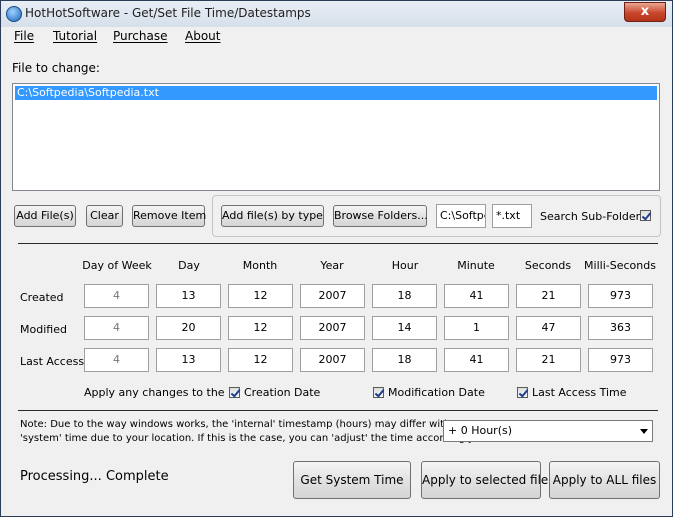  Describe the element at coordinates (620, 265) in the screenshot. I see `column-header: Milli-Seconds` at that location.